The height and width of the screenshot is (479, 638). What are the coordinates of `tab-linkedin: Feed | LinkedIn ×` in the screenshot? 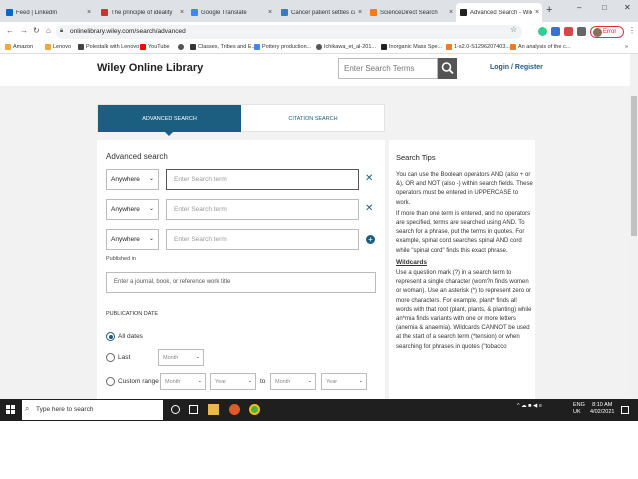 It's located at (48, 12).